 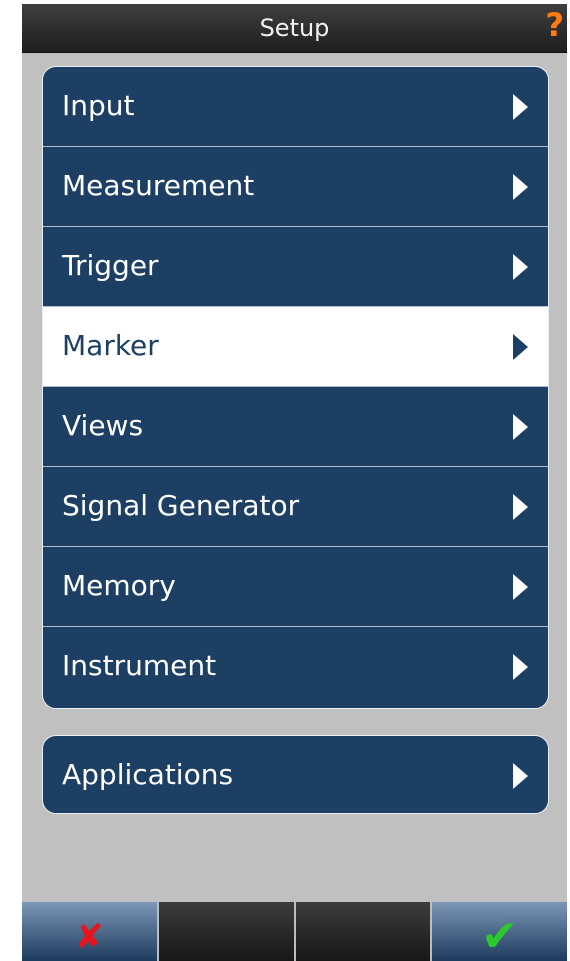 What do you see at coordinates (110, 265) in the screenshot?
I see `menu-item-label: Trigger` at bounding box center [110, 265].